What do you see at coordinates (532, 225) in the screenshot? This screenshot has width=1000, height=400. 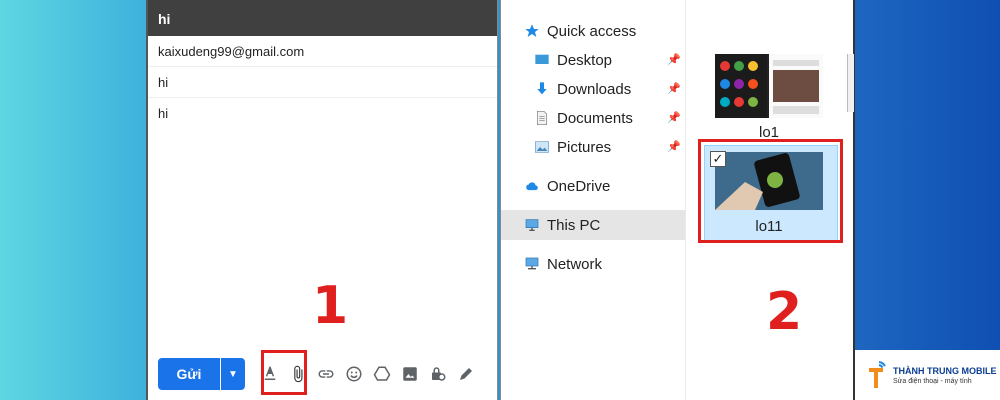 I see `computer-icon` at bounding box center [532, 225].